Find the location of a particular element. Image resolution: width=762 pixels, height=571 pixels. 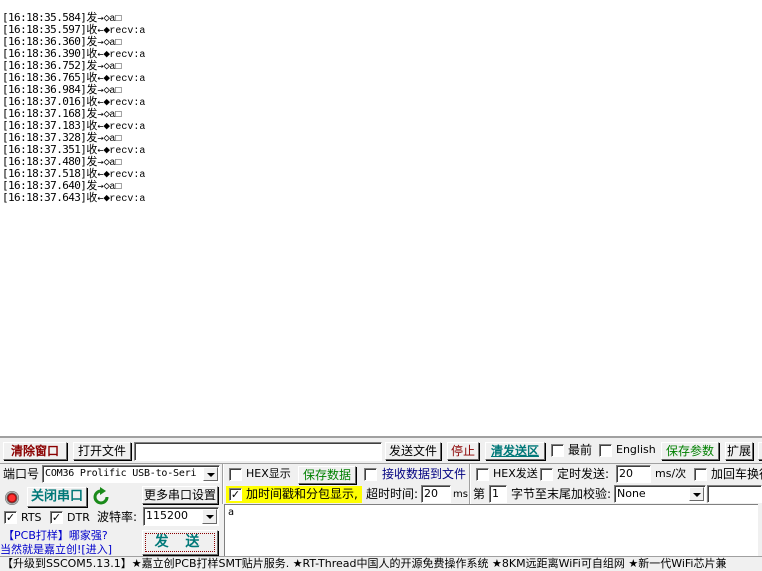

timeout-input: 20 is located at coordinates (436, 494).